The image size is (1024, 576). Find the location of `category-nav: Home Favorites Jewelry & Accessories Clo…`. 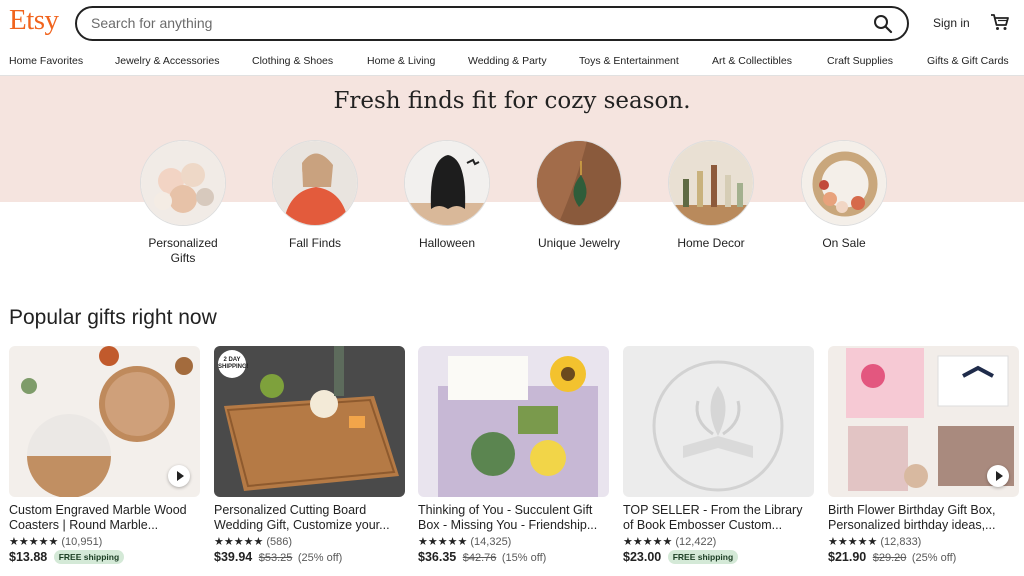

category-nav: Home Favorites Jewelry & Accessories Clo… is located at coordinates (512, 61).